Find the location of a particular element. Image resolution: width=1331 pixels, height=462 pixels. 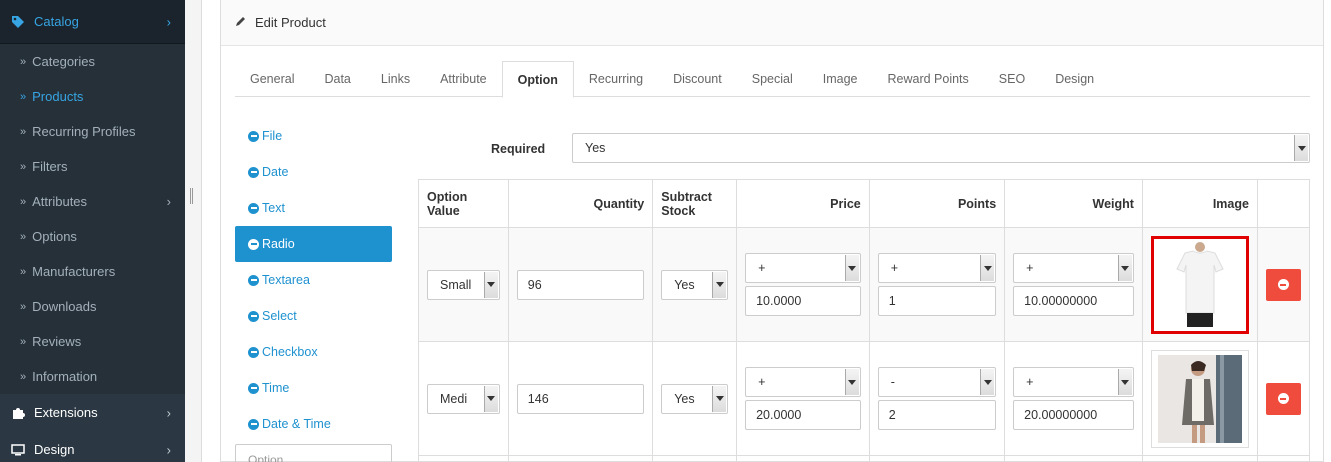

table-row is located at coordinates (864, 458).